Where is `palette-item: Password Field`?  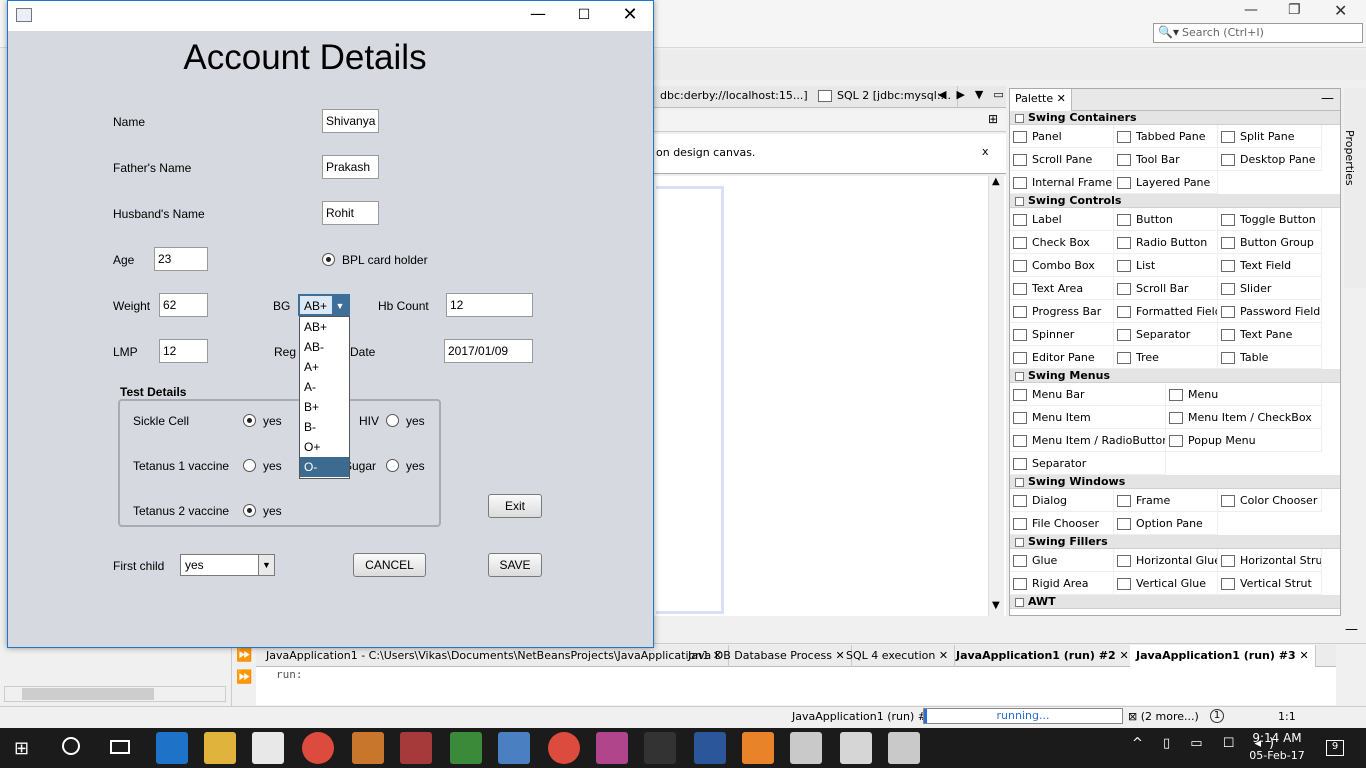
palette-item: Password Field is located at coordinates (1270, 311).